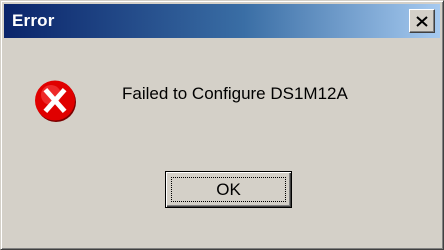 The image size is (444, 250). Describe the element at coordinates (222, 21) in the screenshot. I see `title-bar: Error` at that location.